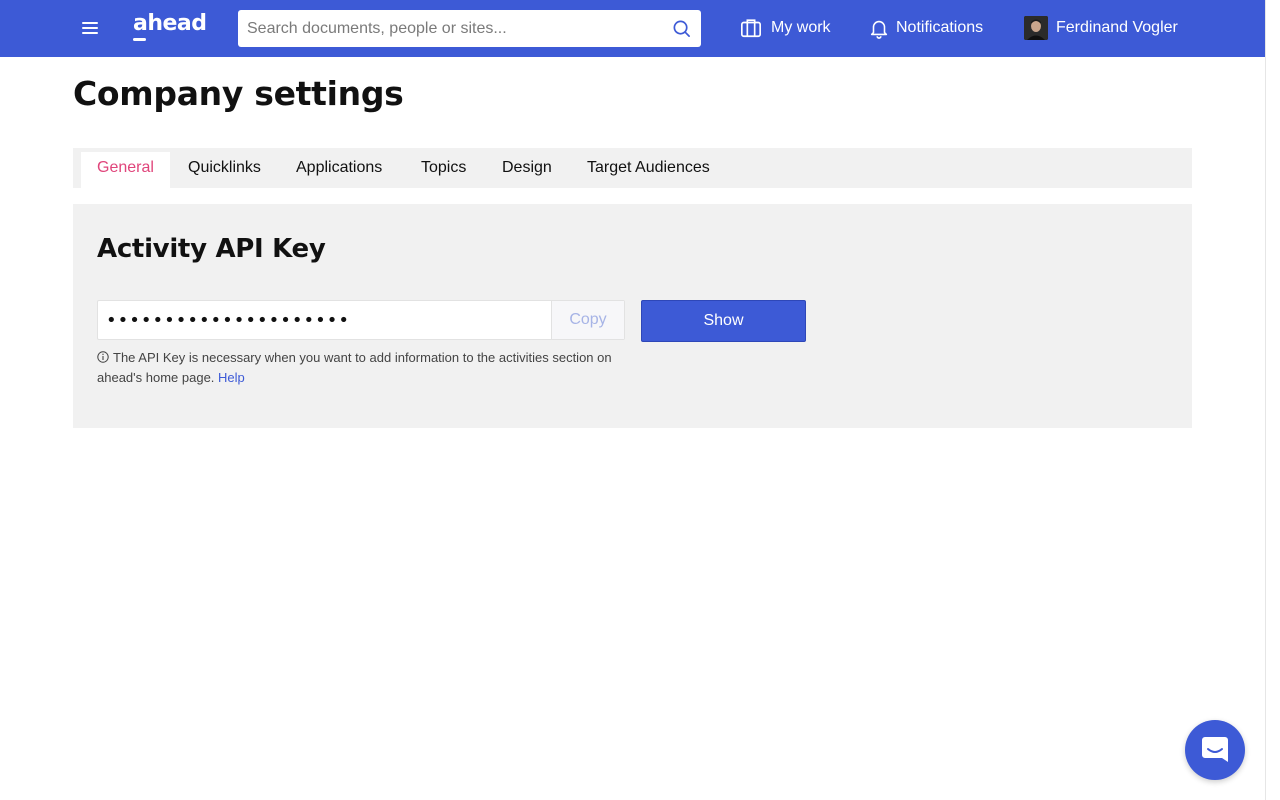 The image size is (1280, 800). What do you see at coordinates (527, 170) in the screenshot?
I see `tab-design: Design` at bounding box center [527, 170].